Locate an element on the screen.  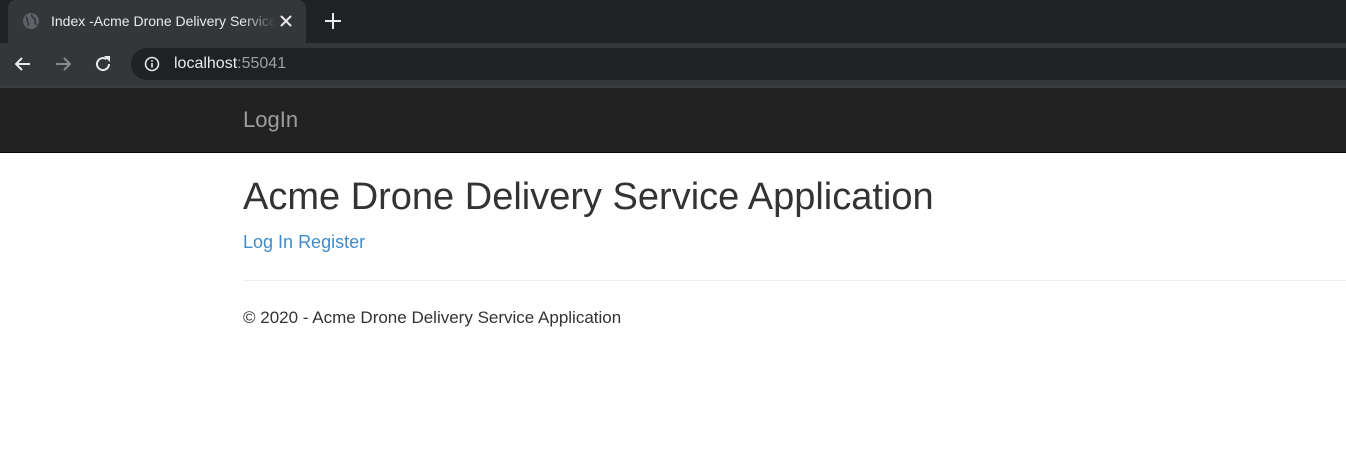
reload-icon is located at coordinates (103, 64).